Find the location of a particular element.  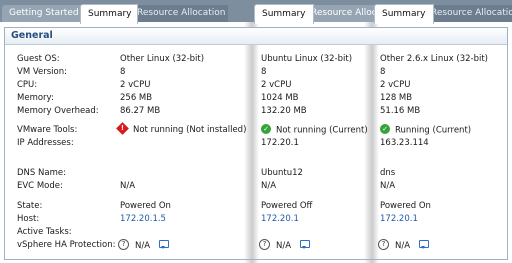

label-memory: Memory: is located at coordinates (35, 98).